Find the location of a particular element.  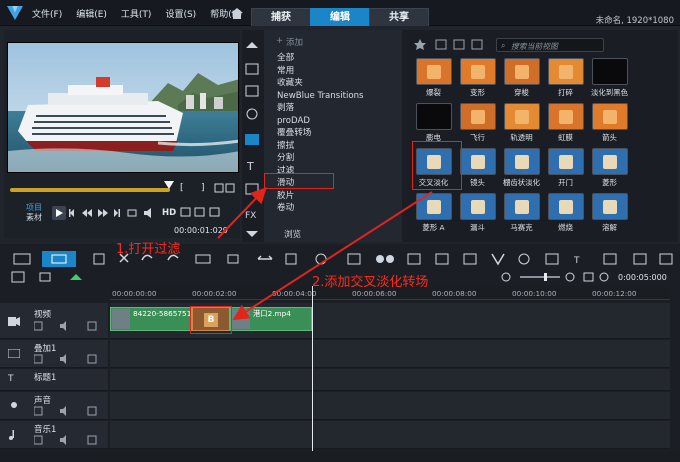

transition-thumbnail: 爆裂 is located at coordinates (433, 77).